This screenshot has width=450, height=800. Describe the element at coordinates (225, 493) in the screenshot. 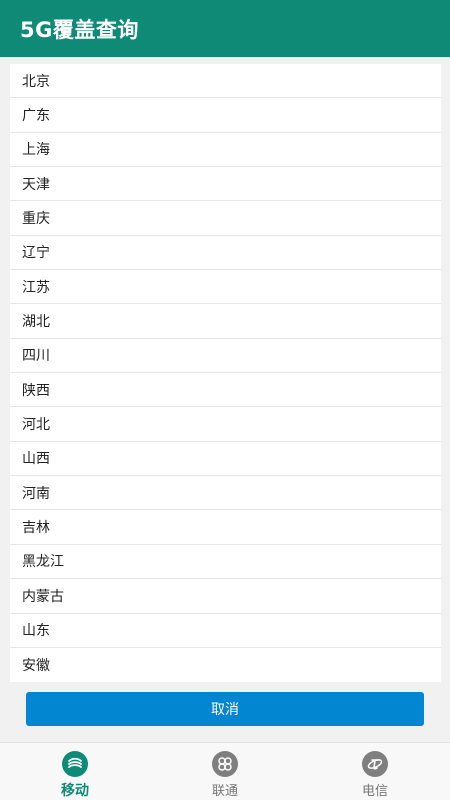

I see `province-item: 河南` at that location.